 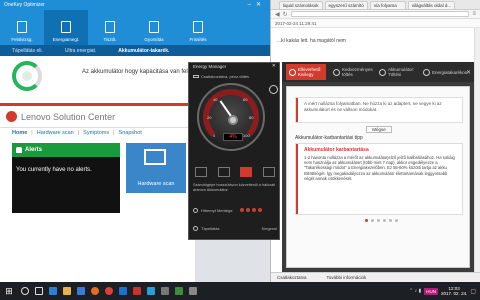 I want to click on tab-energy-saving: Energiatakarékos, so click(x=443, y=72).